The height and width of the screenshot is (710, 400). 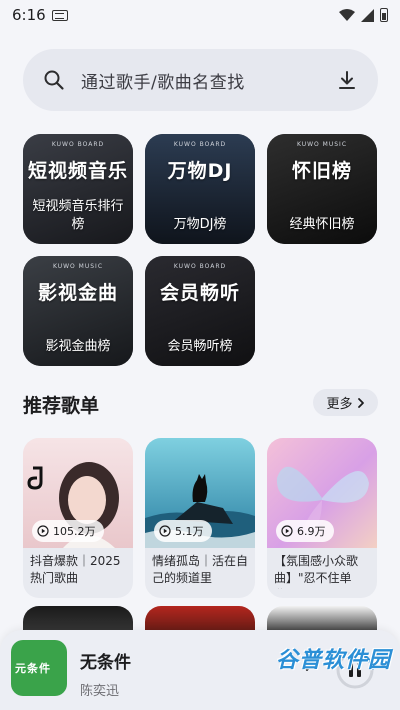 What do you see at coordinates (208, 80) in the screenshot?
I see `search-placeholder: 通过歌手/歌曲名查找` at bounding box center [208, 80].